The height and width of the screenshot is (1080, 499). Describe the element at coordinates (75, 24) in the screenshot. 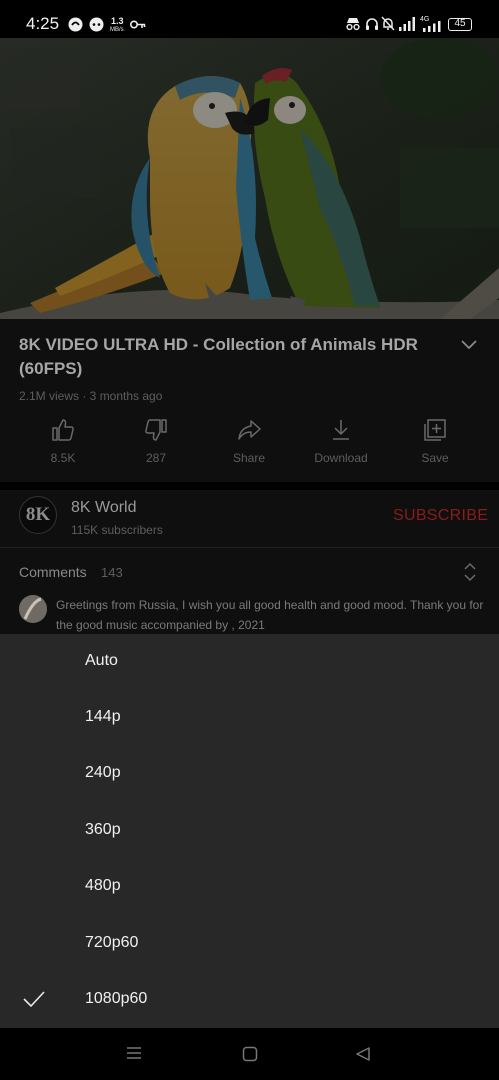

I see `app-notification-icon` at that location.